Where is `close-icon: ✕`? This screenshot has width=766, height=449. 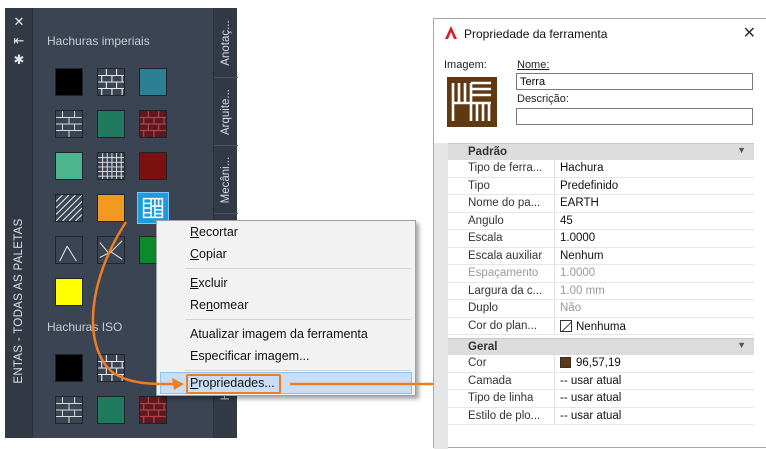
close-icon: ✕ is located at coordinates (749, 32).